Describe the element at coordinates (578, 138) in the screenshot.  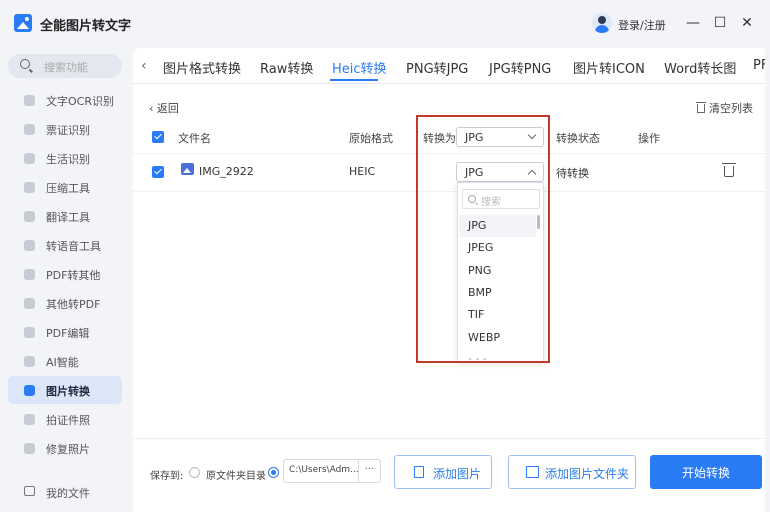
I see `header-status: 转换状态` at that location.